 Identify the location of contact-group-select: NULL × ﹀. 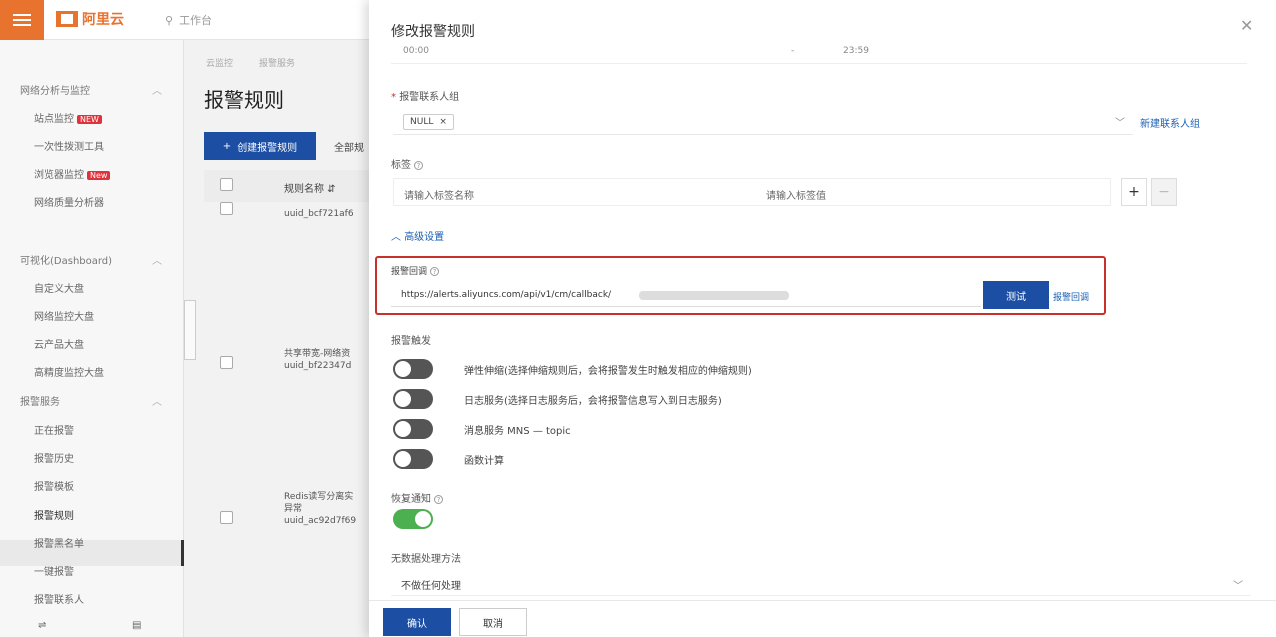
(763, 122).